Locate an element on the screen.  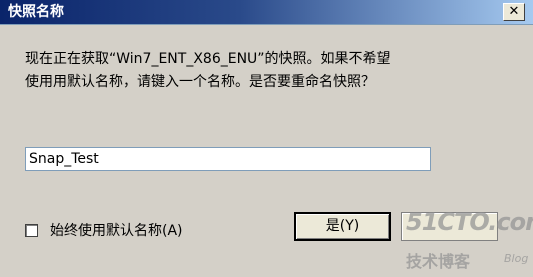
close-icon: ✕ is located at coordinates (514, 11).